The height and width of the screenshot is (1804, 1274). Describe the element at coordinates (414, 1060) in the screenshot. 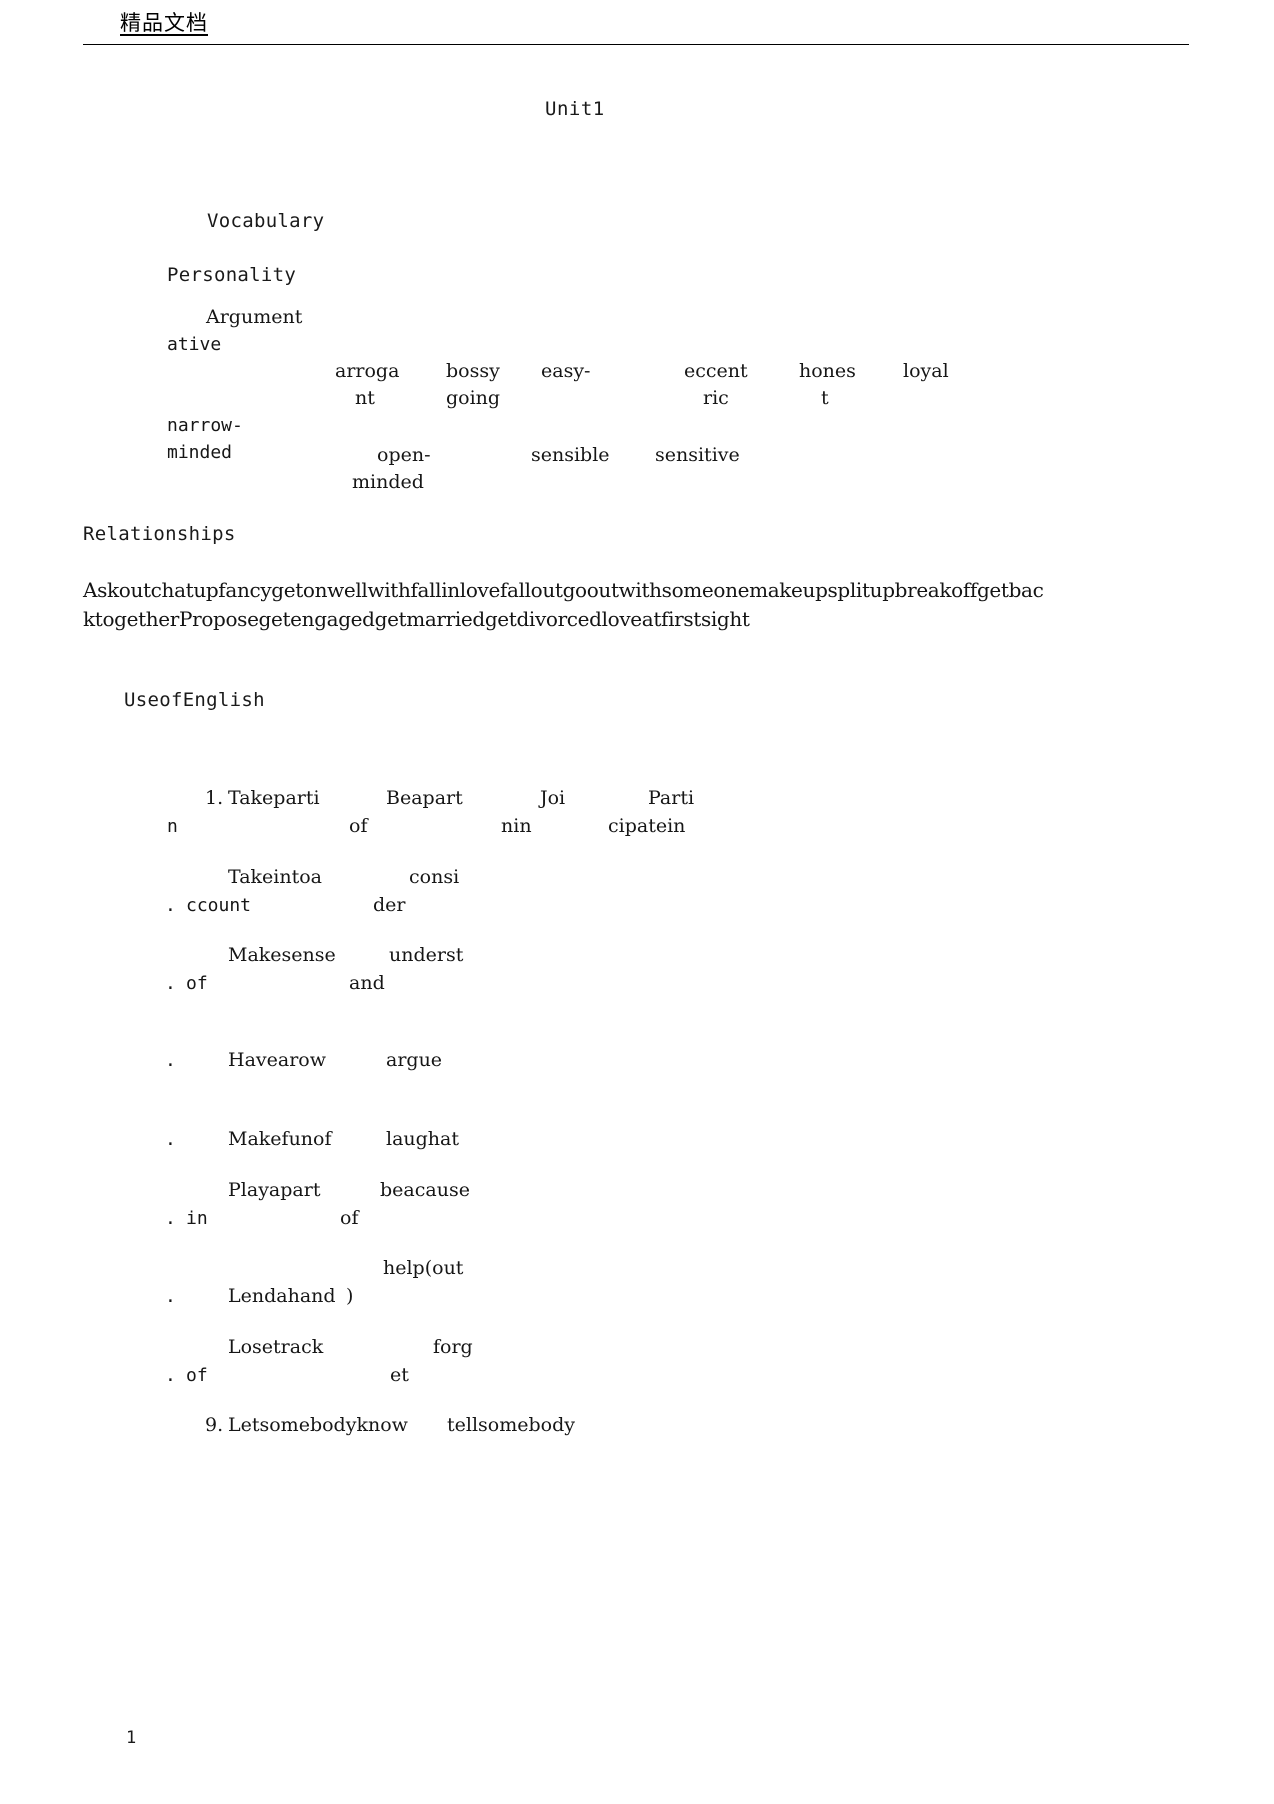

I see `uoe-item-4-mid-line1: argue` at that location.